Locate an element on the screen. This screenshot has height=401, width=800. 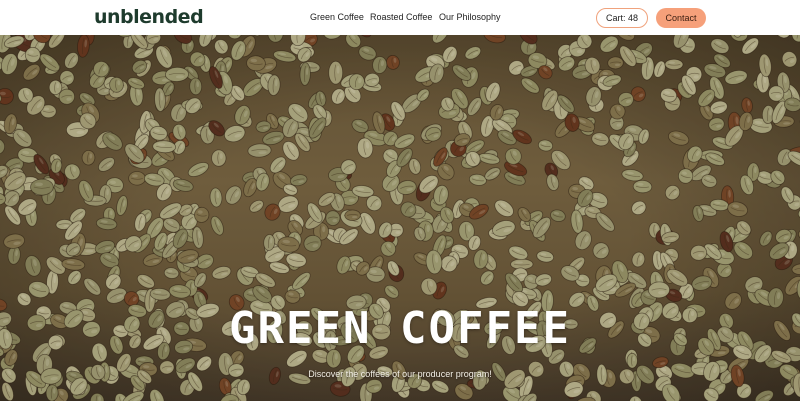
contact-button: Contact is located at coordinates (681, 18).